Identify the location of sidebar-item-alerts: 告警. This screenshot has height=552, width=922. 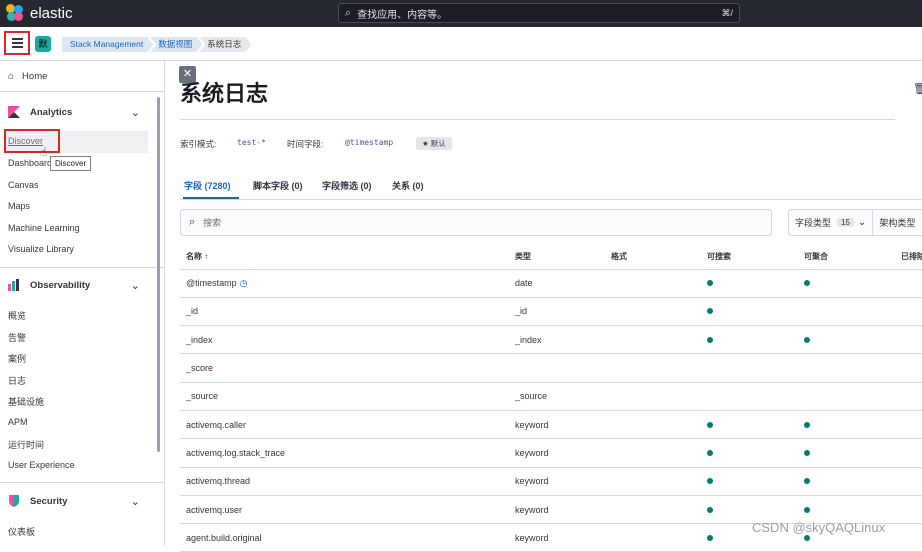
(17, 337).